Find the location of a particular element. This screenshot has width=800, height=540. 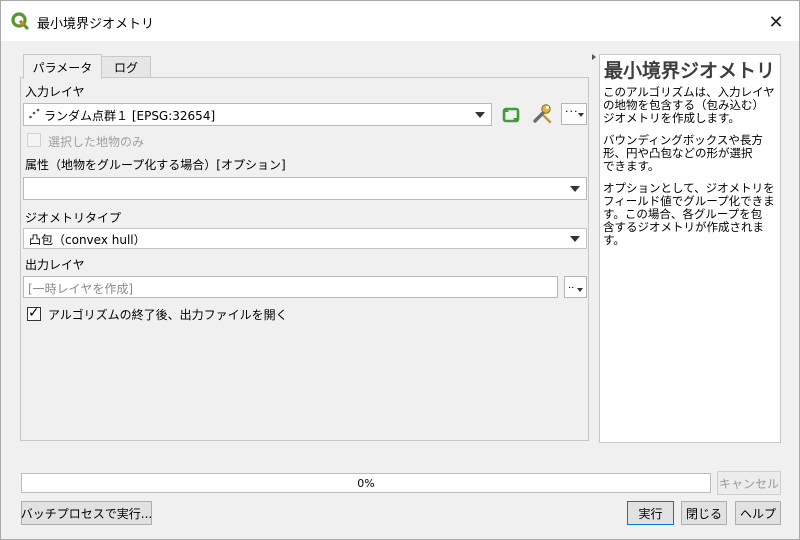

cancel-button: キャンセル is located at coordinates (749, 483).